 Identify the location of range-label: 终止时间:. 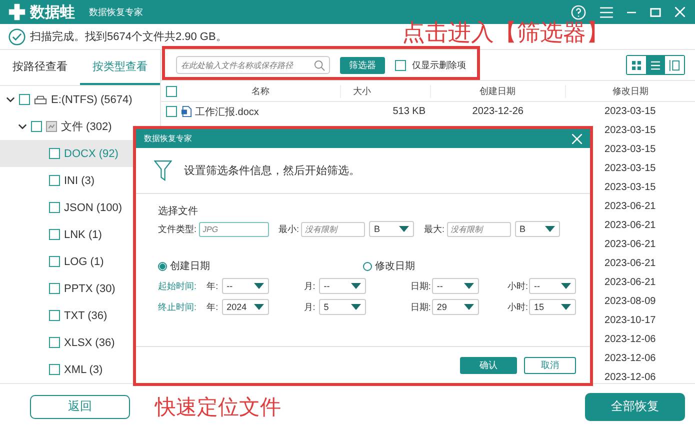
(178, 307).